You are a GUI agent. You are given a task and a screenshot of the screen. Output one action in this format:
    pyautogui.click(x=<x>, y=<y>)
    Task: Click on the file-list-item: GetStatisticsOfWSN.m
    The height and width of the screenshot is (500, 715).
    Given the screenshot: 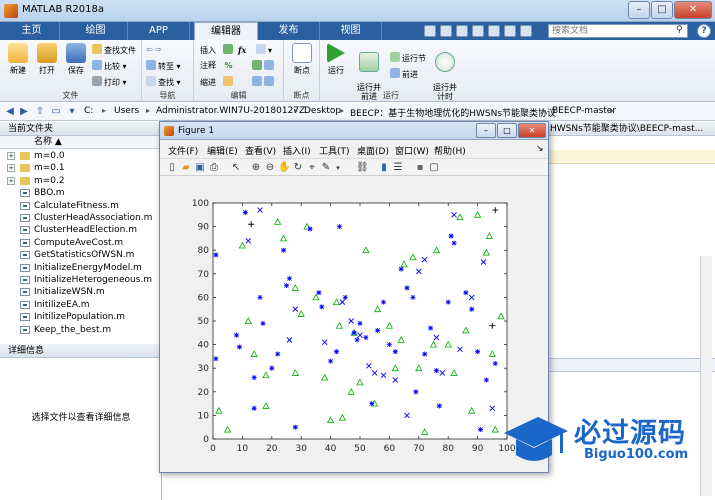 What is the action you would take?
    pyautogui.click(x=81, y=255)
    